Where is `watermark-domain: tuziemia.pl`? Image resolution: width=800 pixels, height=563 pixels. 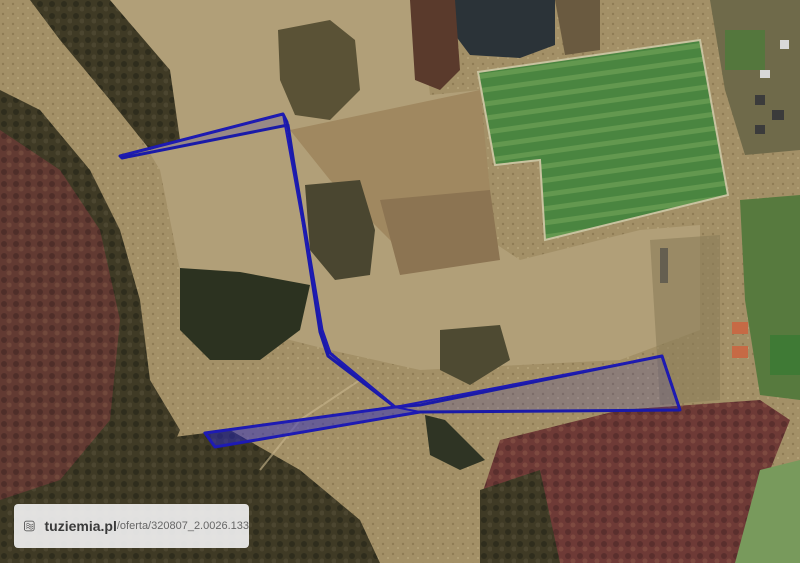 watermark-domain: tuziemia.pl is located at coordinates (80, 526).